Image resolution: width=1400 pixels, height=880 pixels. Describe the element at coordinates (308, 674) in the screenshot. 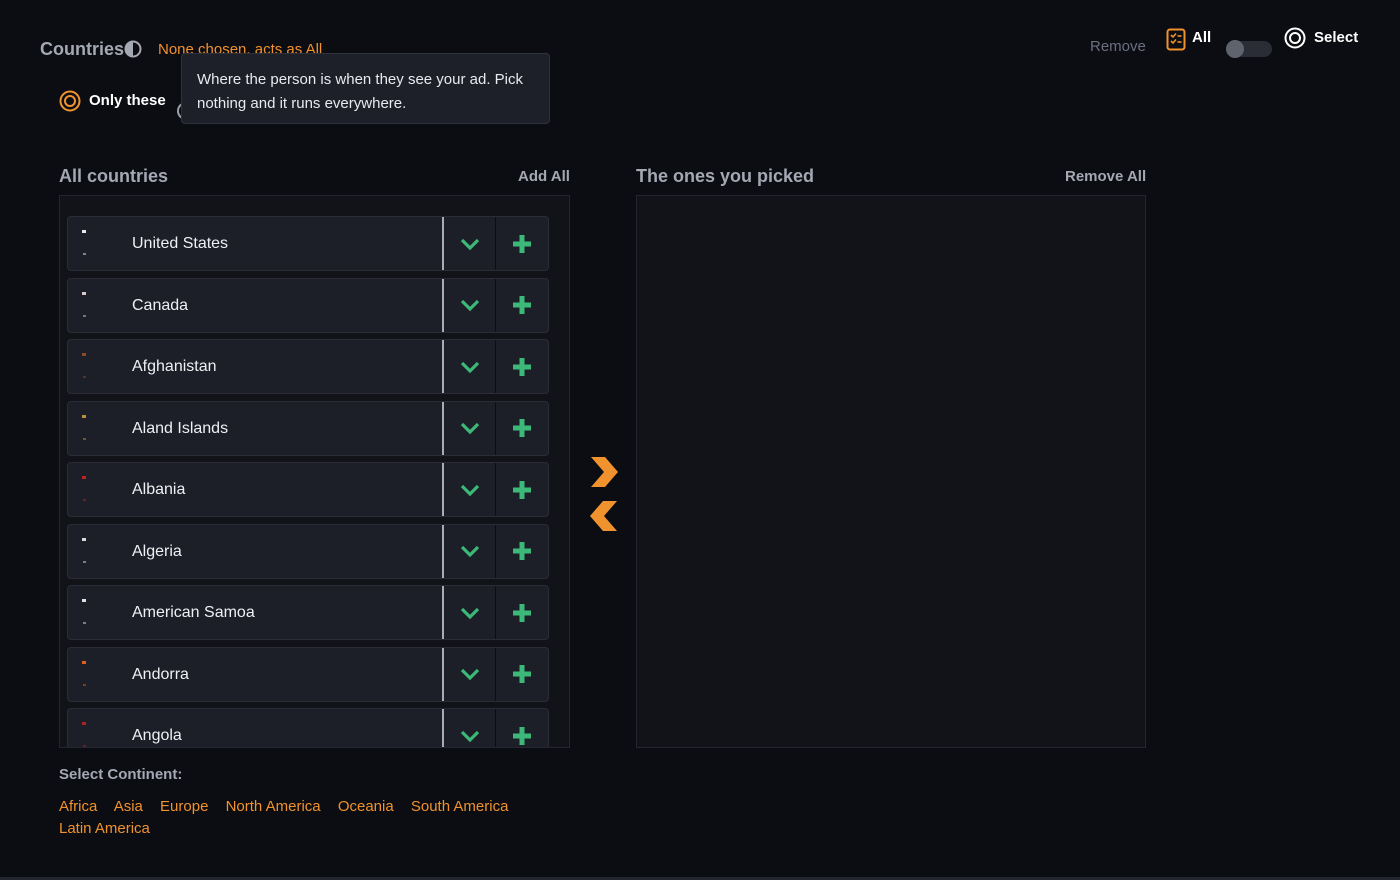

I see `country-row: Andorra` at that location.